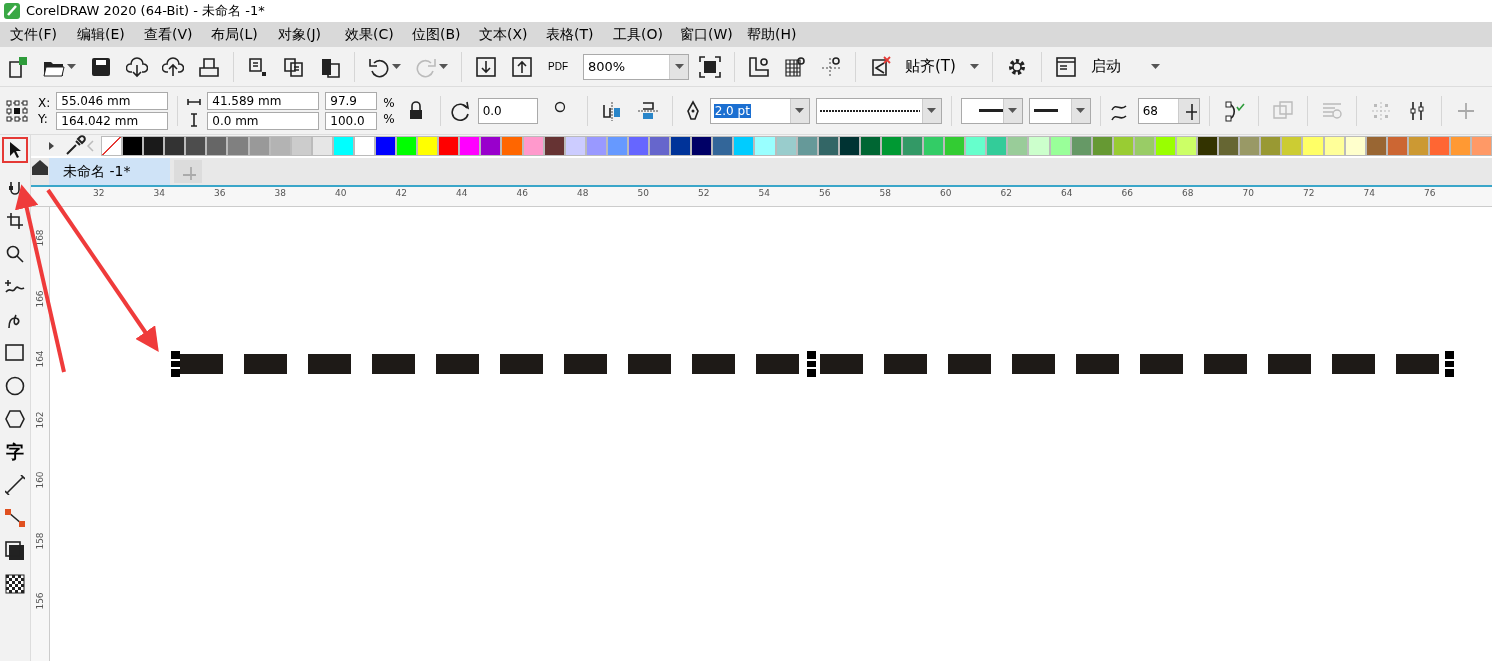 Image resolution: width=1492 pixels, height=661 pixels. What do you see at coordinates (643, 193) in the screenshot?
I see `ruler-label: 50` at bounding box center [643, 193].